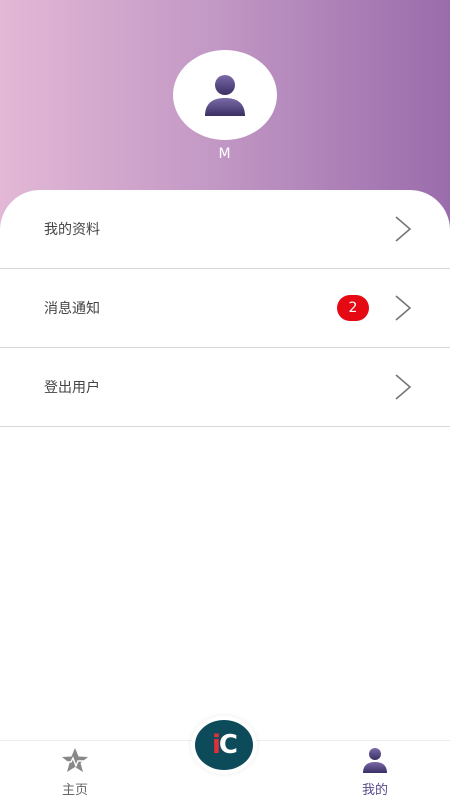  Describe the element at coordinates (225, 229) in the screenshot. I see `menu-item-my-profile: 我的资料` at that location.